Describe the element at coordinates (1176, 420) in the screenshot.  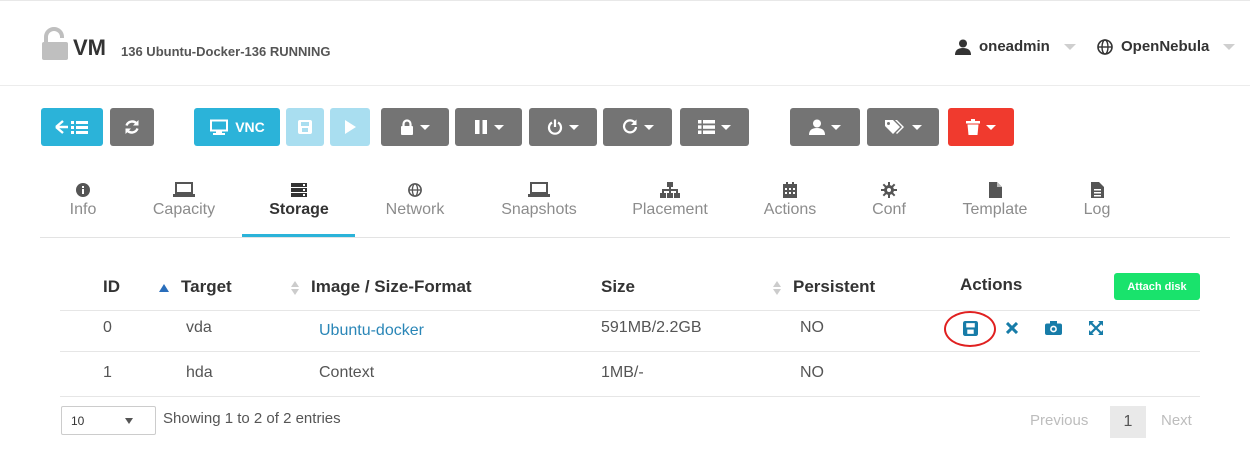
I see `next-page-button: Next` at that location.